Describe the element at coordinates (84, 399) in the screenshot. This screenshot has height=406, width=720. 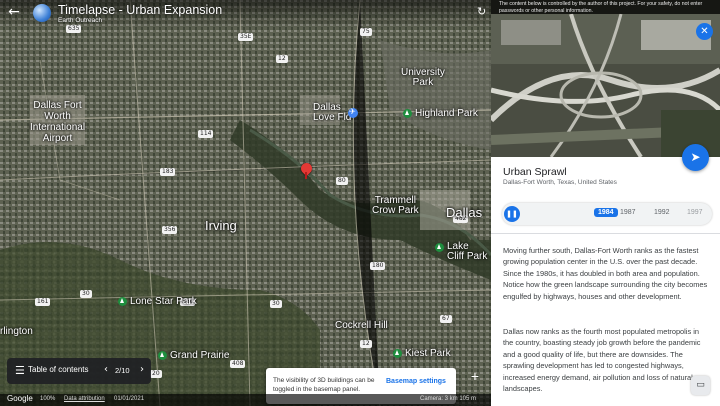
I see `data-attribution-link: Data attribution` at that location.